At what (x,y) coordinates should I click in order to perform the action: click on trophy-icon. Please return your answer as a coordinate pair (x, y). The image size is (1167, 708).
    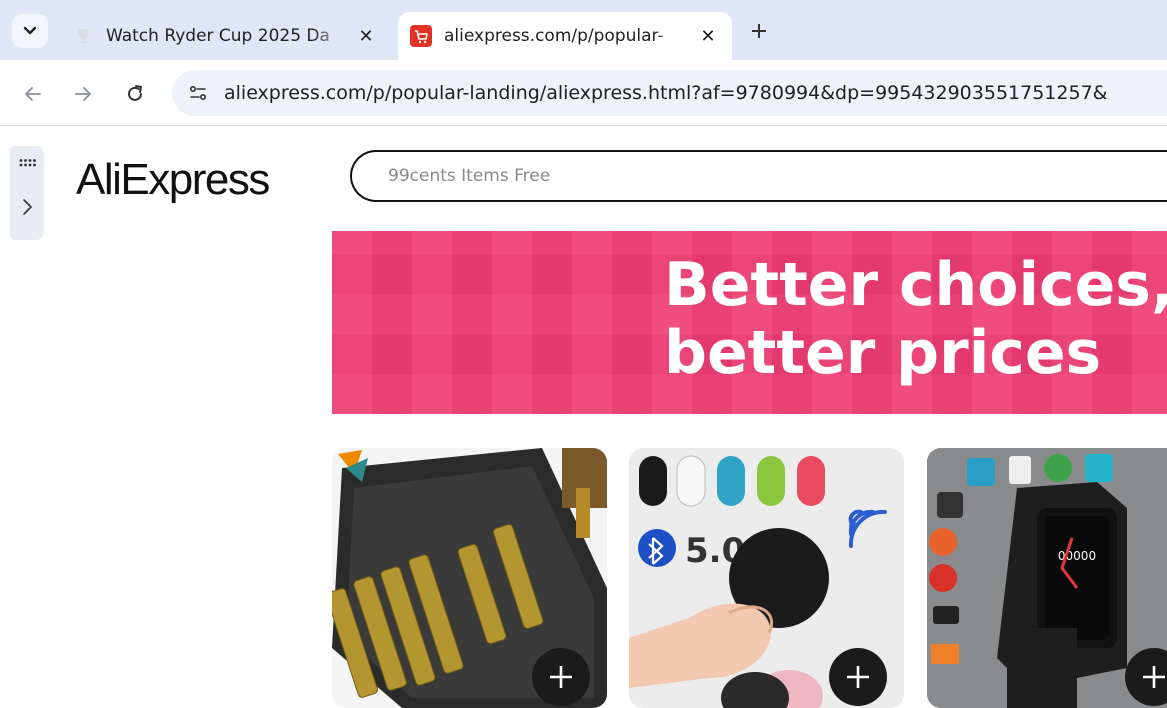
    Looking at the image, I should click on (83, 36).